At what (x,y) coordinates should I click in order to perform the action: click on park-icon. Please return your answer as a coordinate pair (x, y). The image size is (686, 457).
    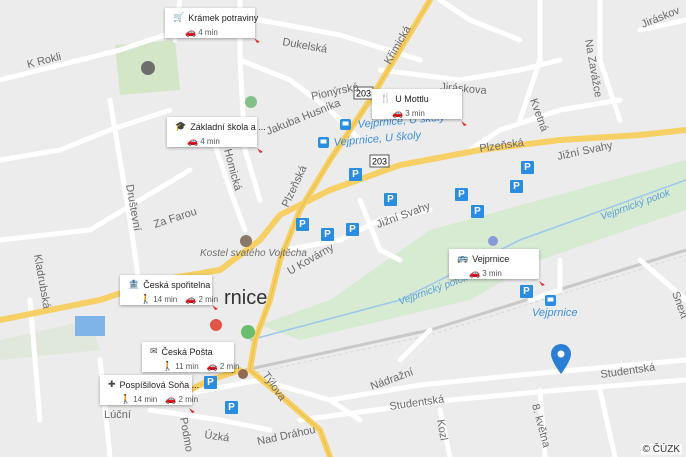
    Looking at the image, I should click on (248, 332).